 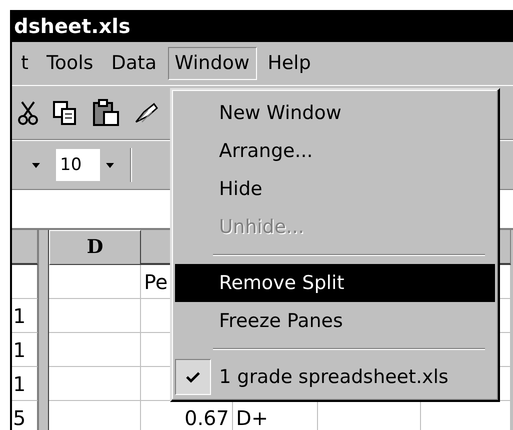 I want to click on menu-item: Remove Split, so click(x=335, y=283).